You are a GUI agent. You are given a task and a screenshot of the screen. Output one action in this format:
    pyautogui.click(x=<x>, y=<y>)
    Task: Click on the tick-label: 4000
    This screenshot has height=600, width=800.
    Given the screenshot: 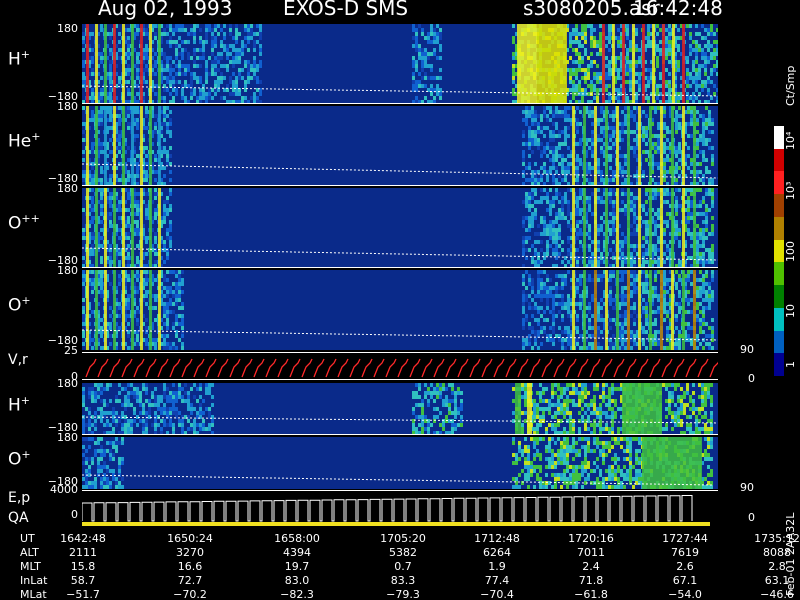 What is the action you would take?
    pyautogui.click(x=64, y=489)
    